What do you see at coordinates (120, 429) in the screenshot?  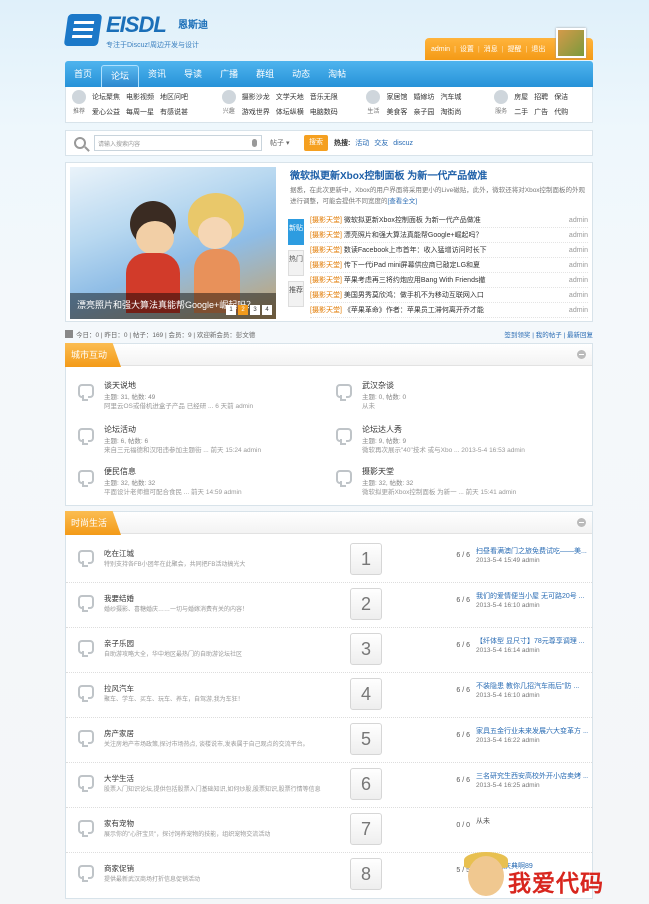 I see `forum-name: 论坛活动` at bounding box center [120, 429].